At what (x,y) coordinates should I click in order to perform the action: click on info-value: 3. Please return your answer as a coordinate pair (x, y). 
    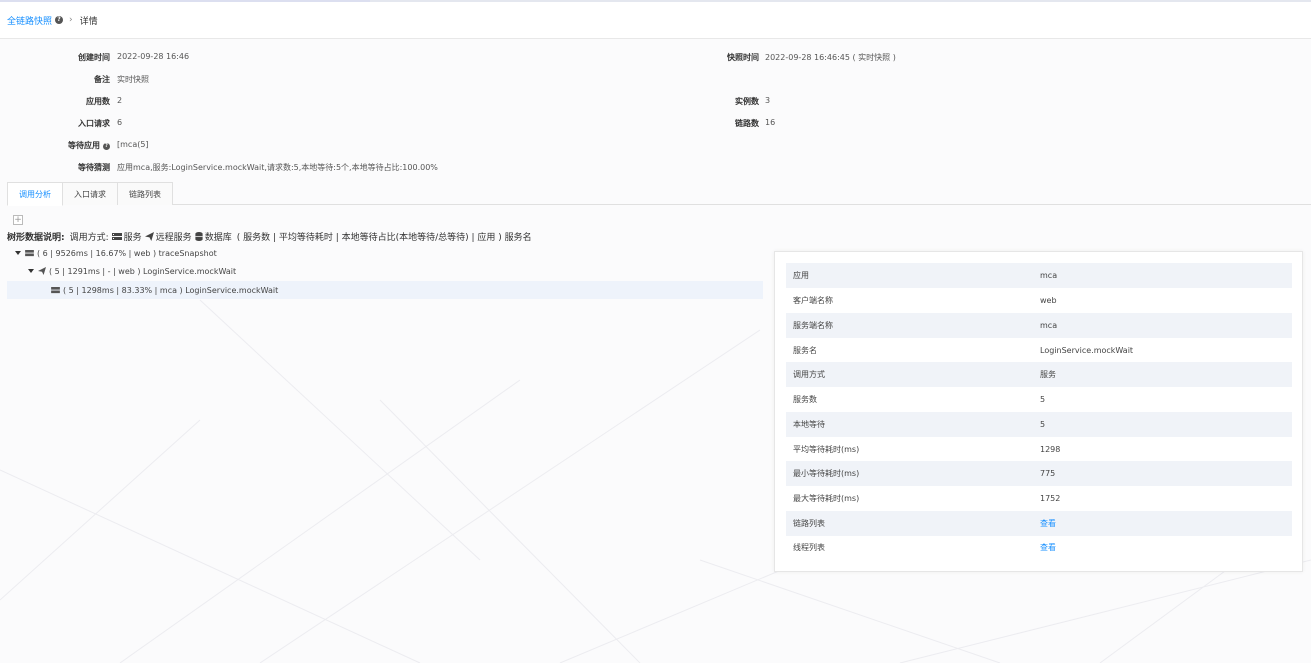
    Looking at the image, I should click on (768, 100).